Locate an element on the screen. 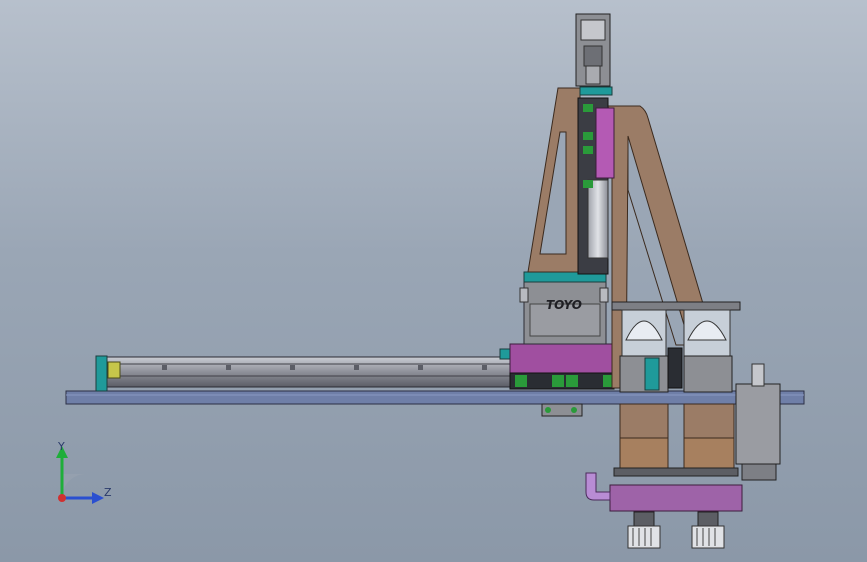 This screenshot has height=562, width=867. side-cylinder is located at coordinates (758, 422).